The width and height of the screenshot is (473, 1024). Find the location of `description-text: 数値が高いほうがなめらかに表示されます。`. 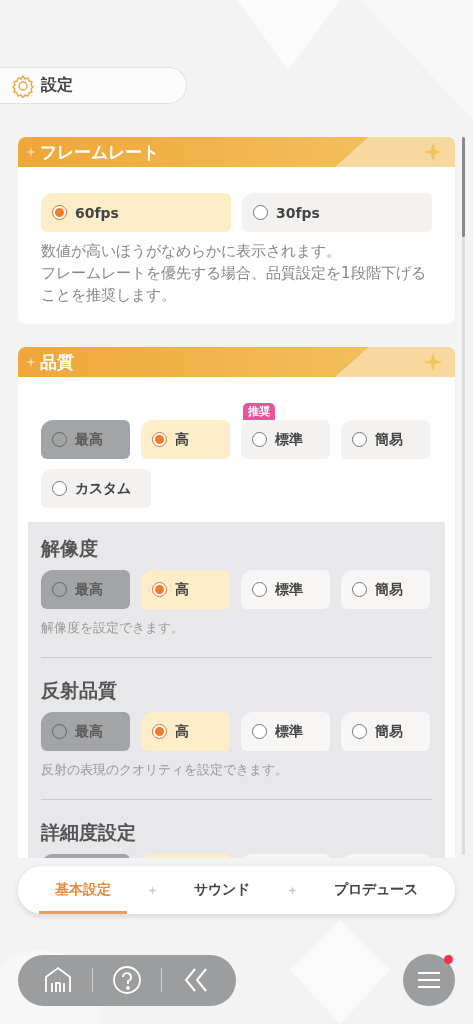

description-text: 数値が高いほうがなめらかに表示されます。 is located at coordinates (191, 251).